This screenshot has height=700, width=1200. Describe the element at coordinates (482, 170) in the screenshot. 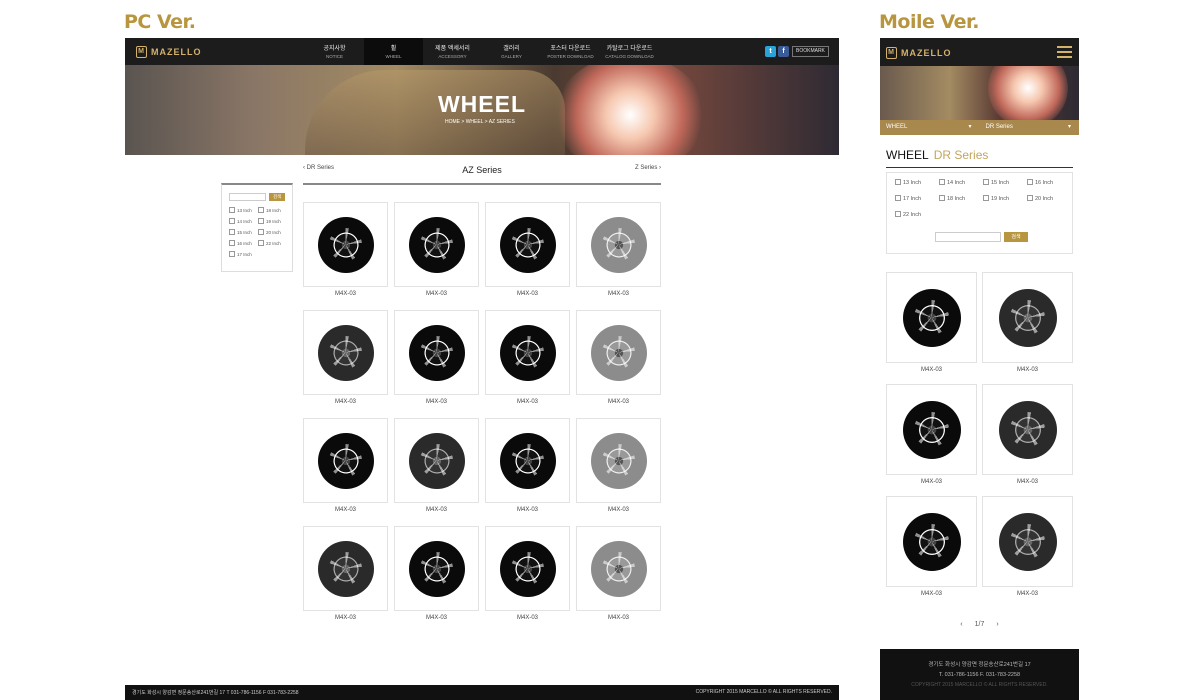

I see `current-series-title: AZ Series` at that location.